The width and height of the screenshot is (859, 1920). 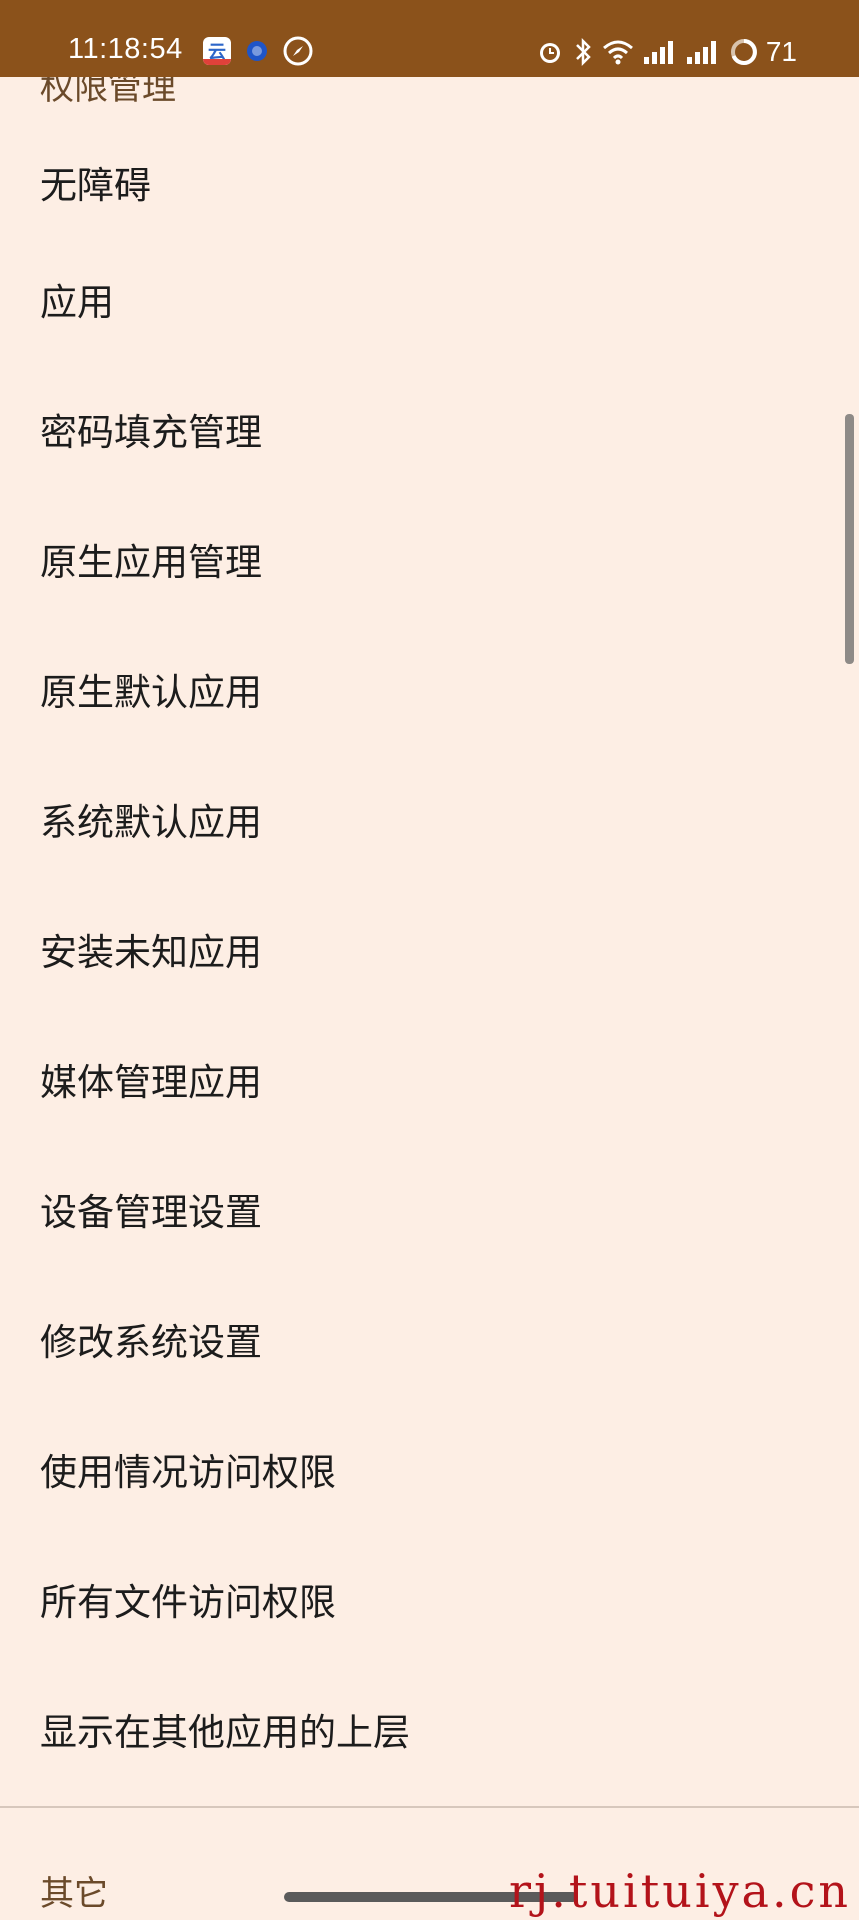 What do you see at coordinates (125, 49) in the screenshot?
I see `status-time: 11:18:54` at bounding box center [125, 49].